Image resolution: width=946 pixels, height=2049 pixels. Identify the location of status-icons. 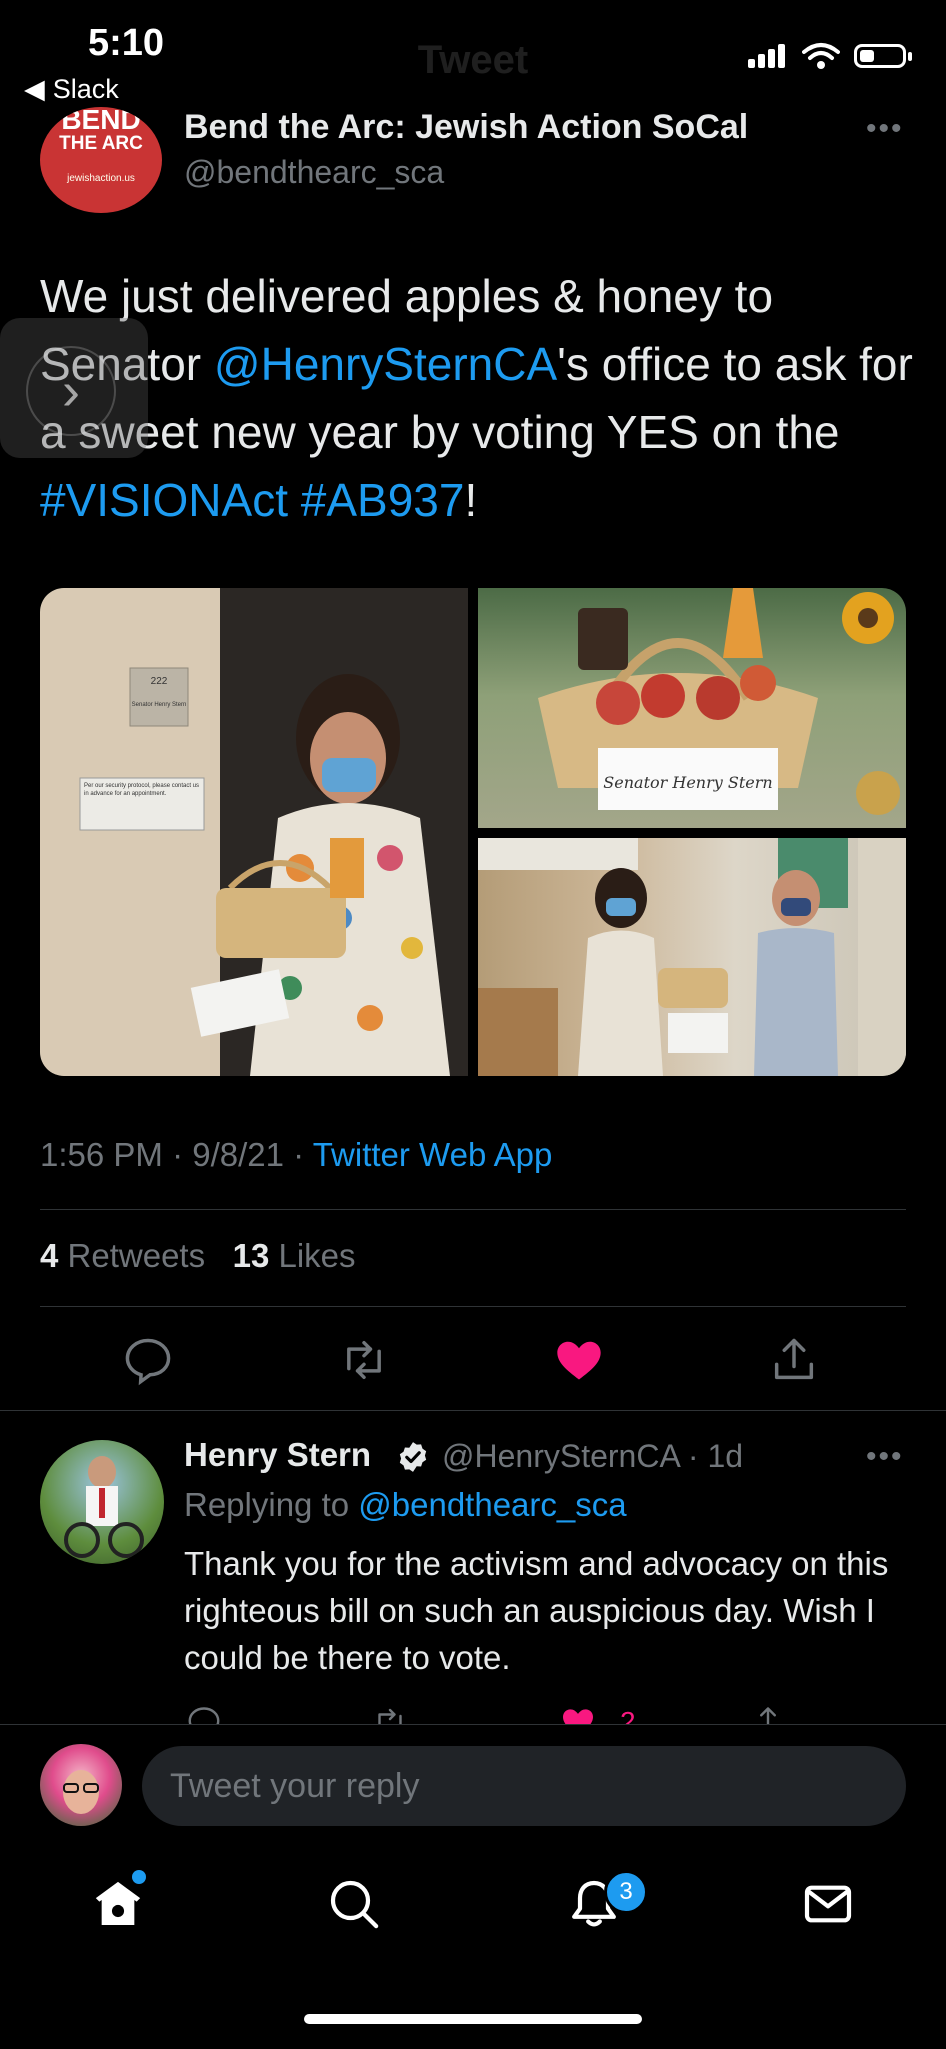
(830, 56).